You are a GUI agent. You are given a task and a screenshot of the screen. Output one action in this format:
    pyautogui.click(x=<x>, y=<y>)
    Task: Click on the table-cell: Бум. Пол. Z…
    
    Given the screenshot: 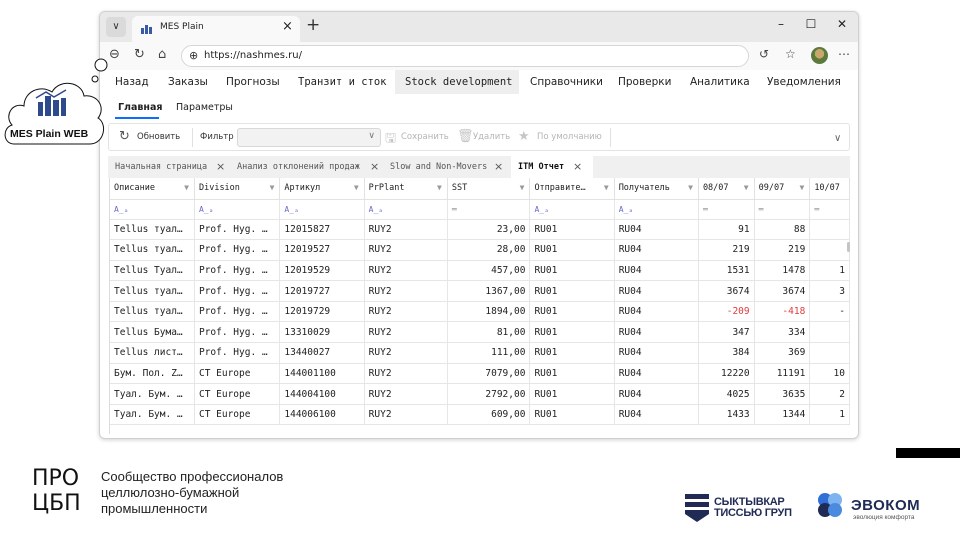 What is the action you would take?
    pyautogui.click(x=152, y=374)
    